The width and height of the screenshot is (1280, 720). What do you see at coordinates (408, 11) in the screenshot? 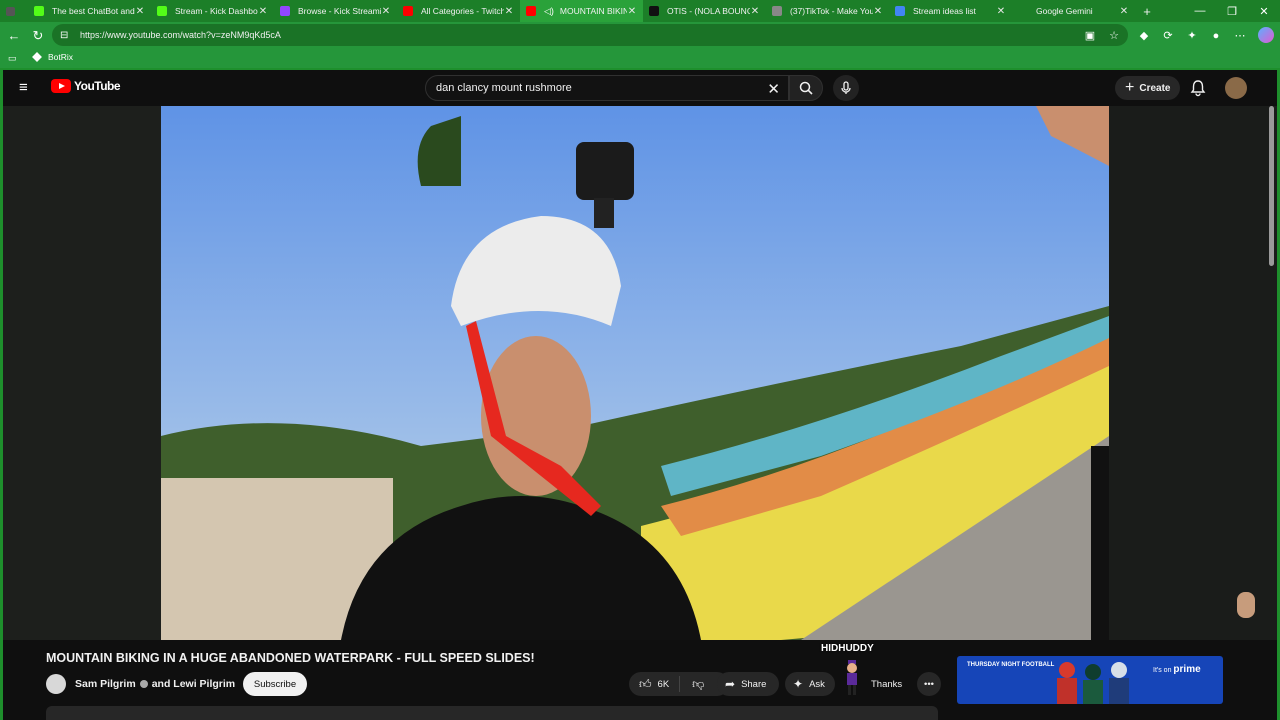
I see `twitch-favicon-icon` at bounding box center [408, 11].